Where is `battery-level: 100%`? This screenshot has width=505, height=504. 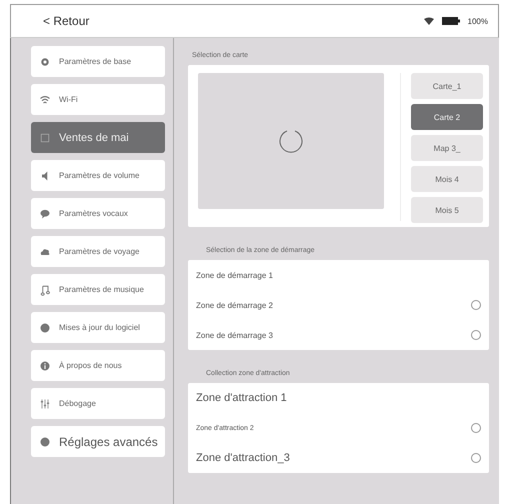 battery-level: 100% is located at coordinates (478, 21).